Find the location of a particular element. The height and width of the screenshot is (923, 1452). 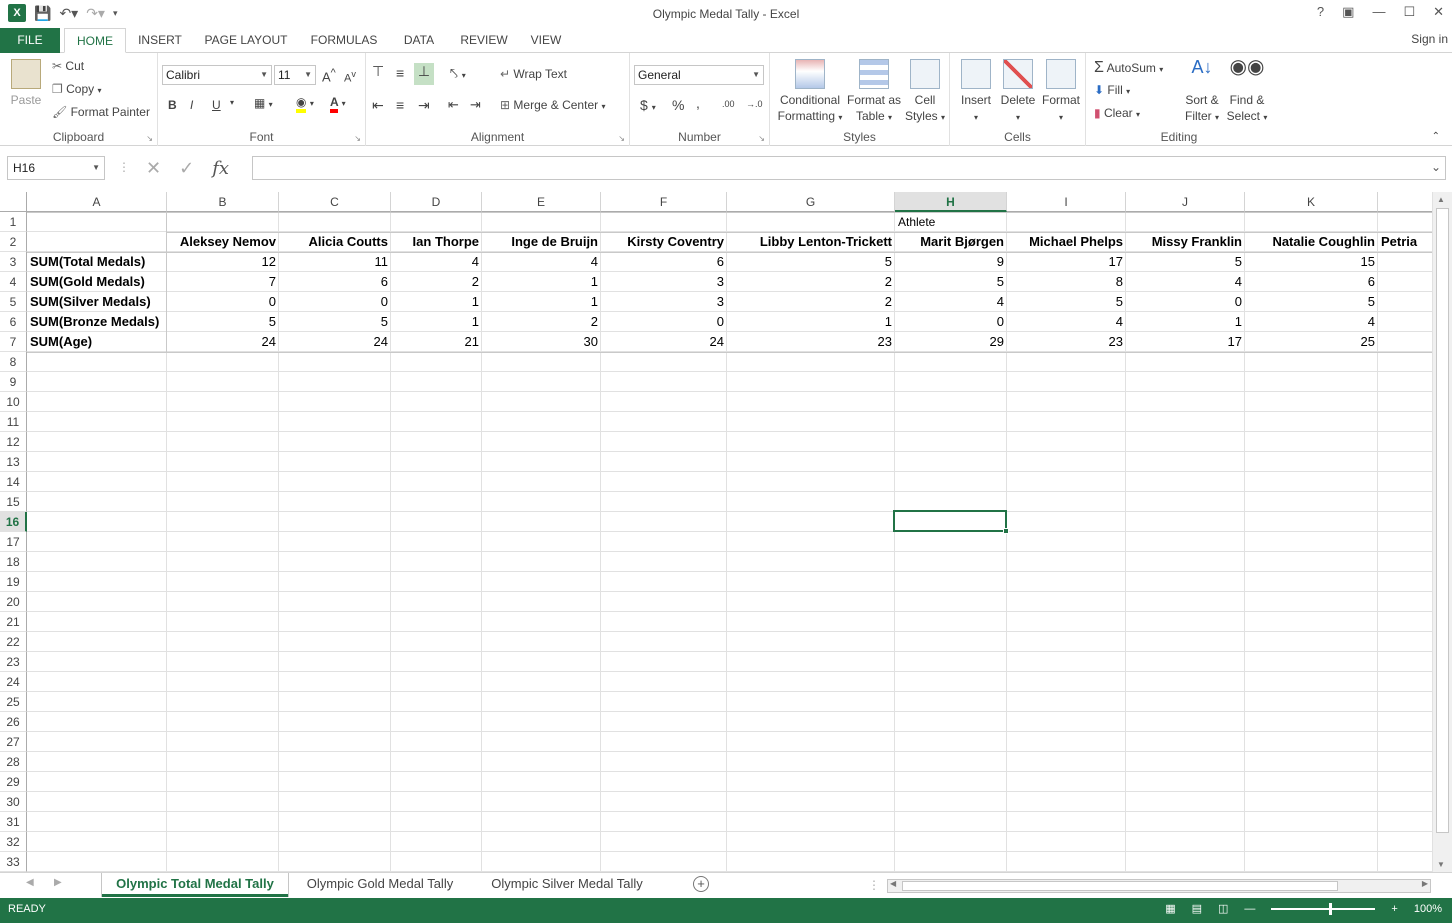

pivot-value-cell: 21 is located at coordinates (436, 342).